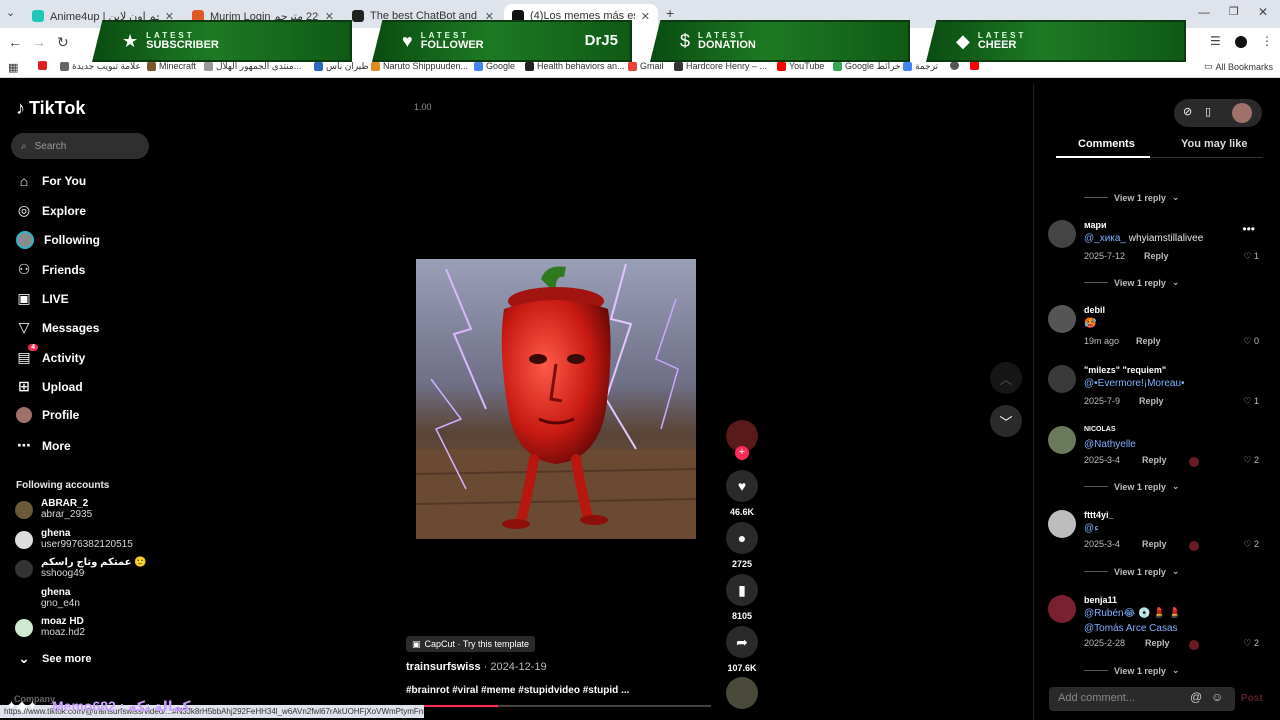 The width and height of the screenshot is (1280, 720). Describe the element at coordinates (1106, 144) in the screenshot. I see `tab-comments: Comments` at that location.